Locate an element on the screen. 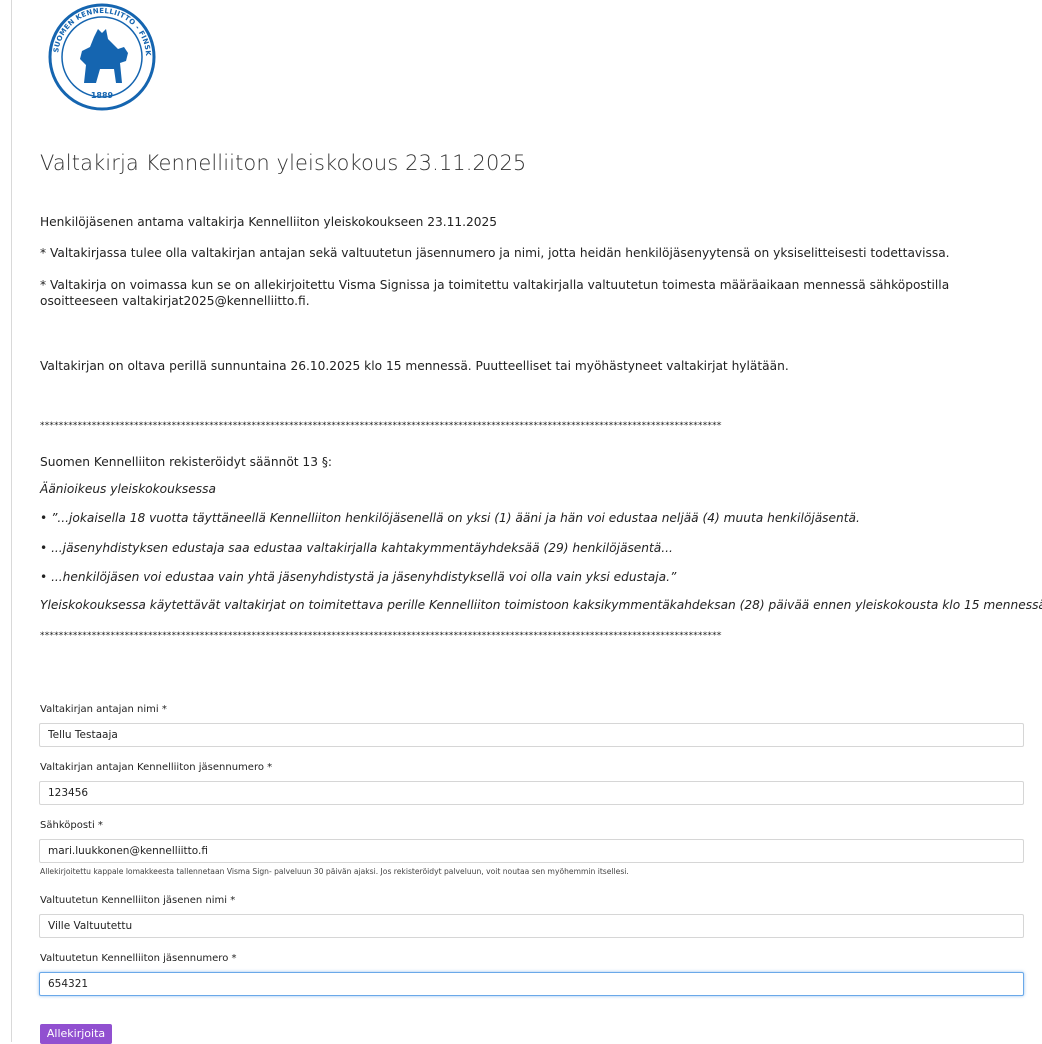 The image size is (1042, 1044). rules-subheading: Äänioikeus yleiskokouksessa is located at coordinates (128, 489).